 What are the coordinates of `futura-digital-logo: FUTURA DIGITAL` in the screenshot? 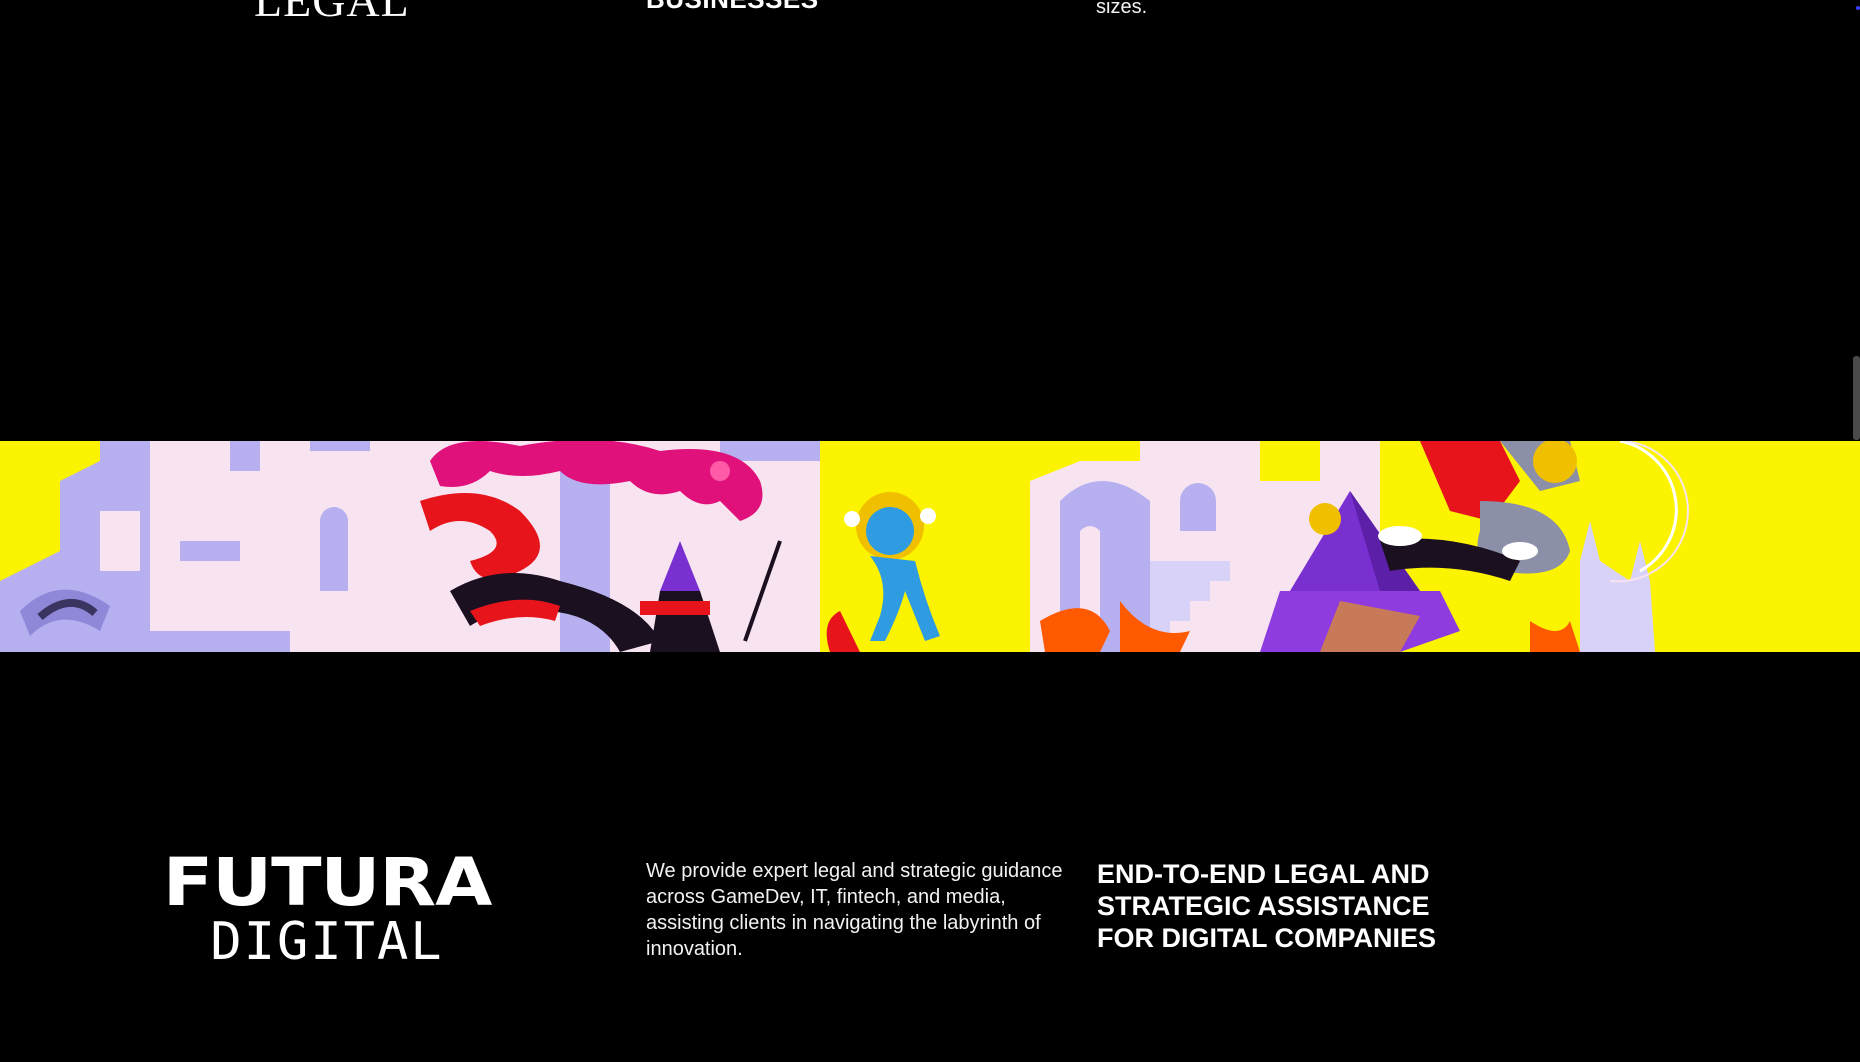 It's located at (327, 911).